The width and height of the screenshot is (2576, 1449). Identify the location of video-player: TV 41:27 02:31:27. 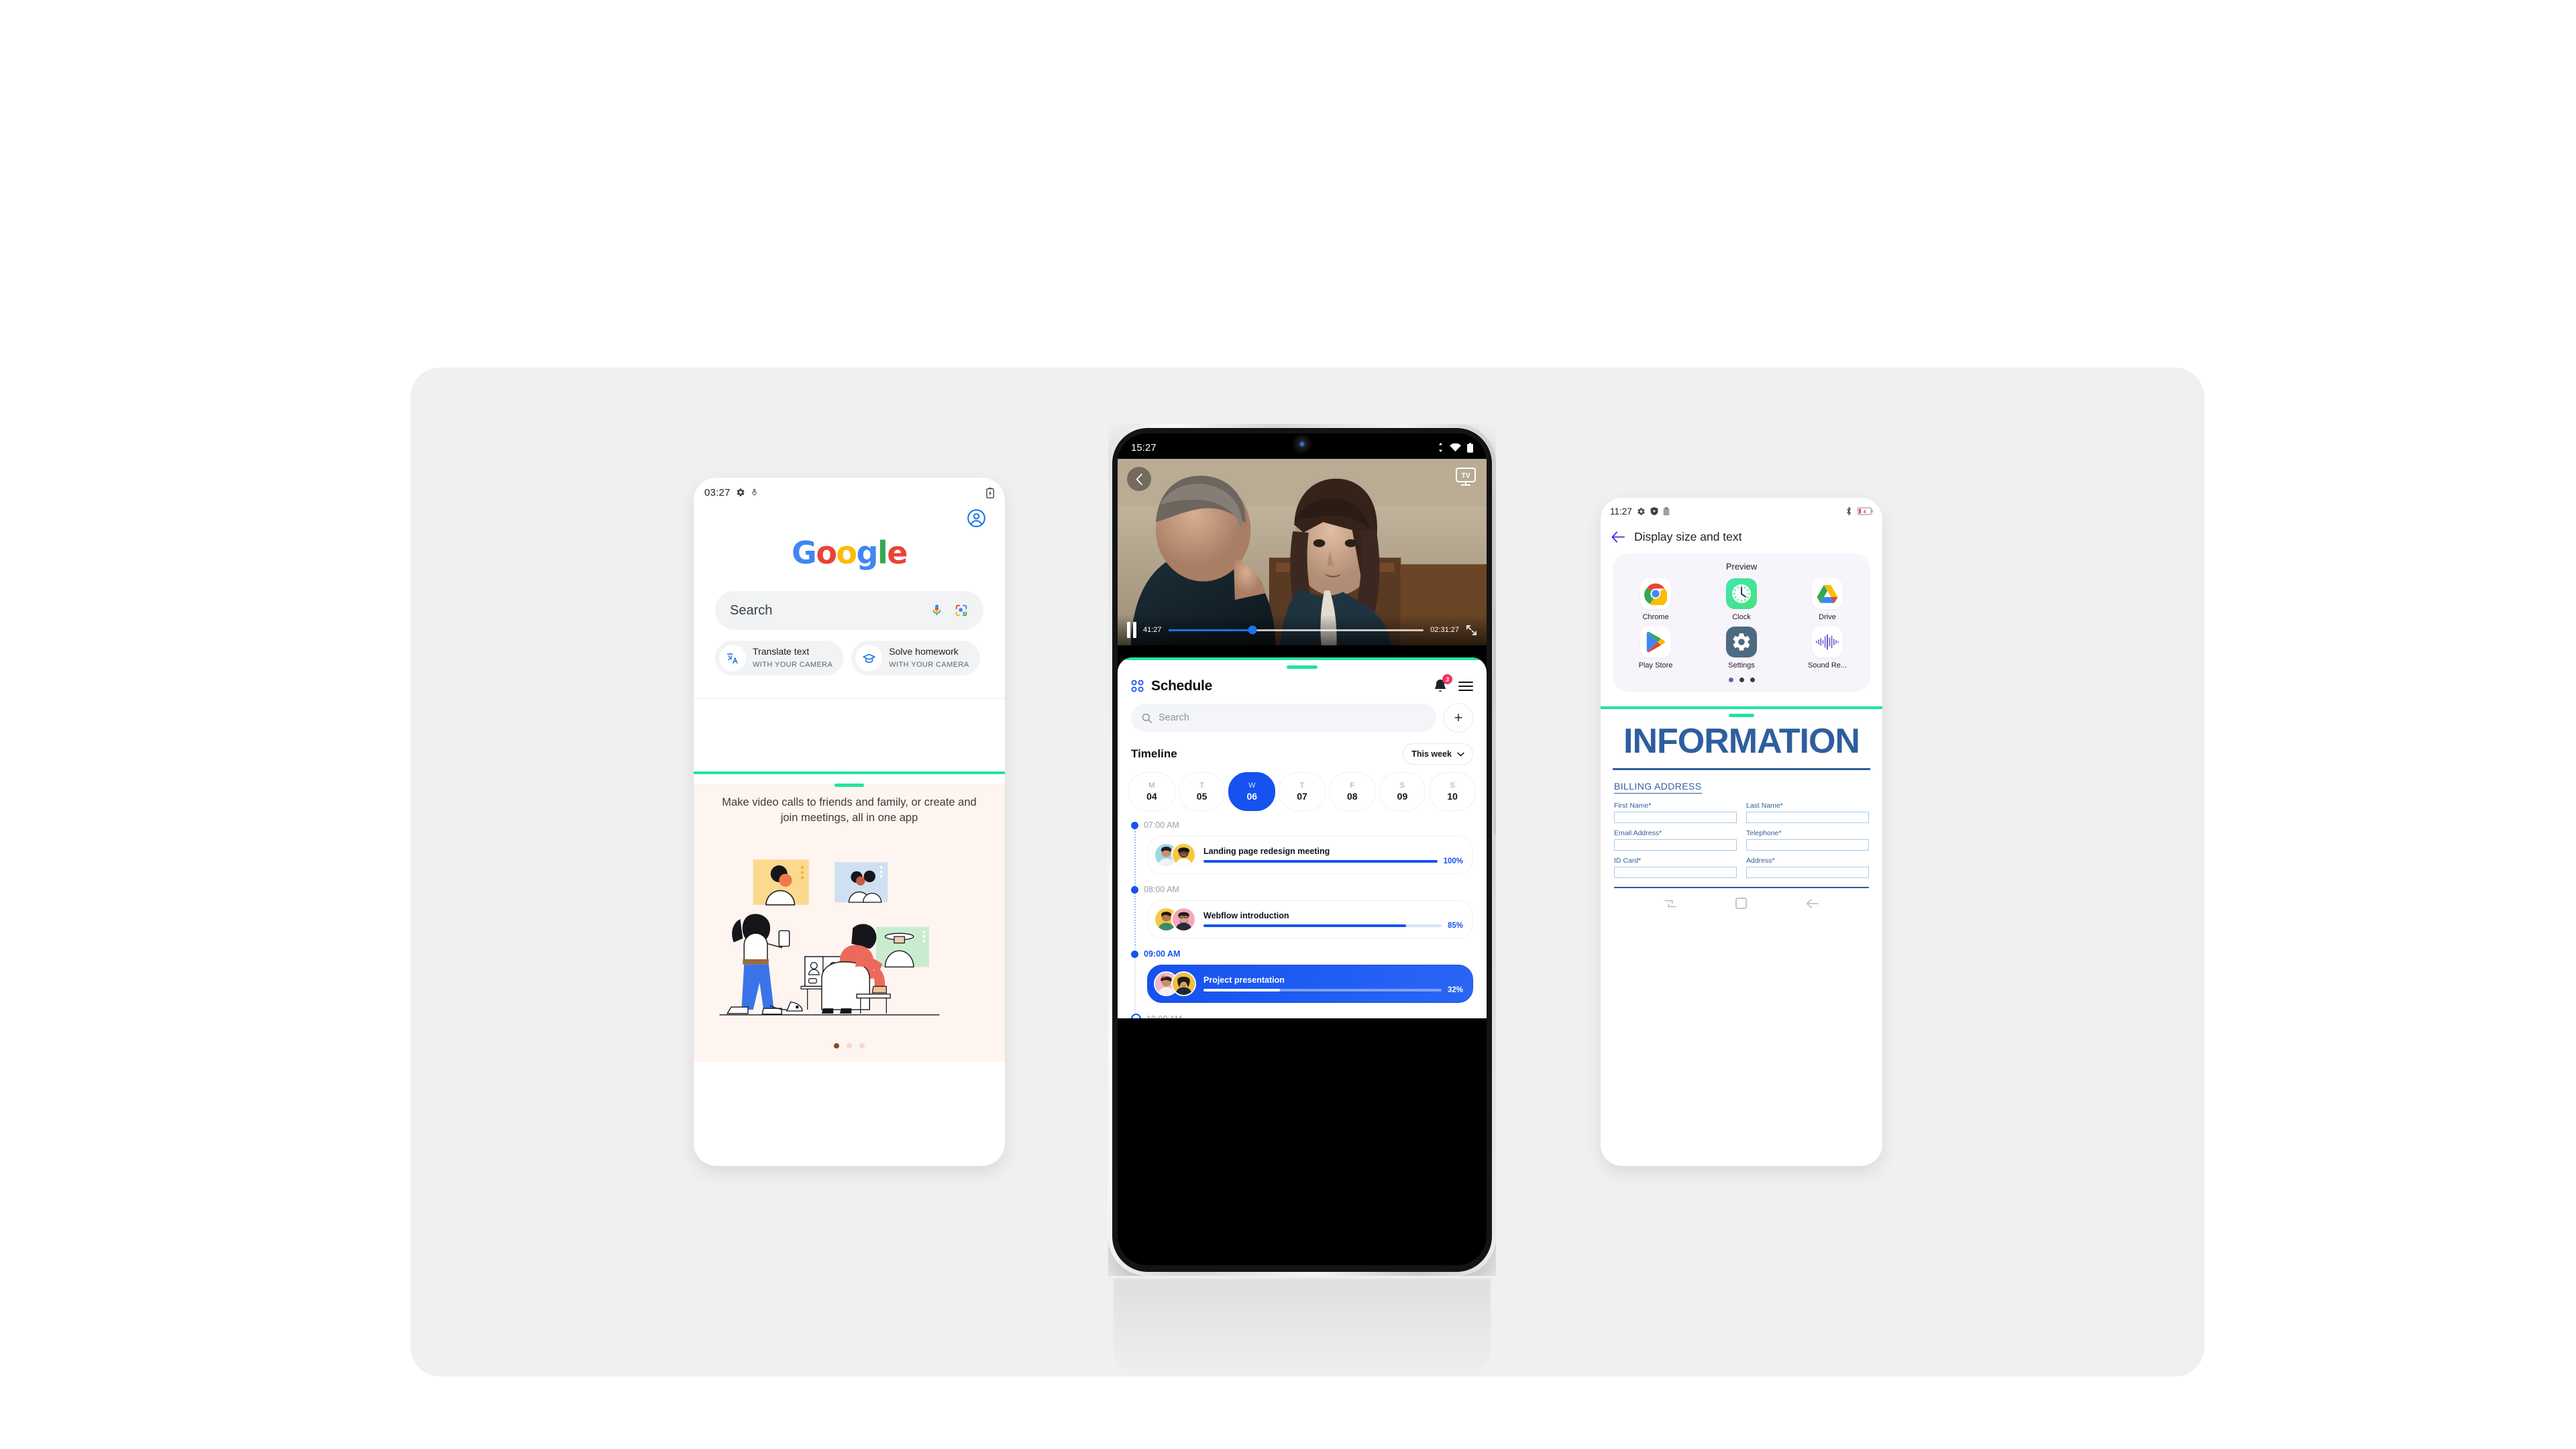
(1302, 552).